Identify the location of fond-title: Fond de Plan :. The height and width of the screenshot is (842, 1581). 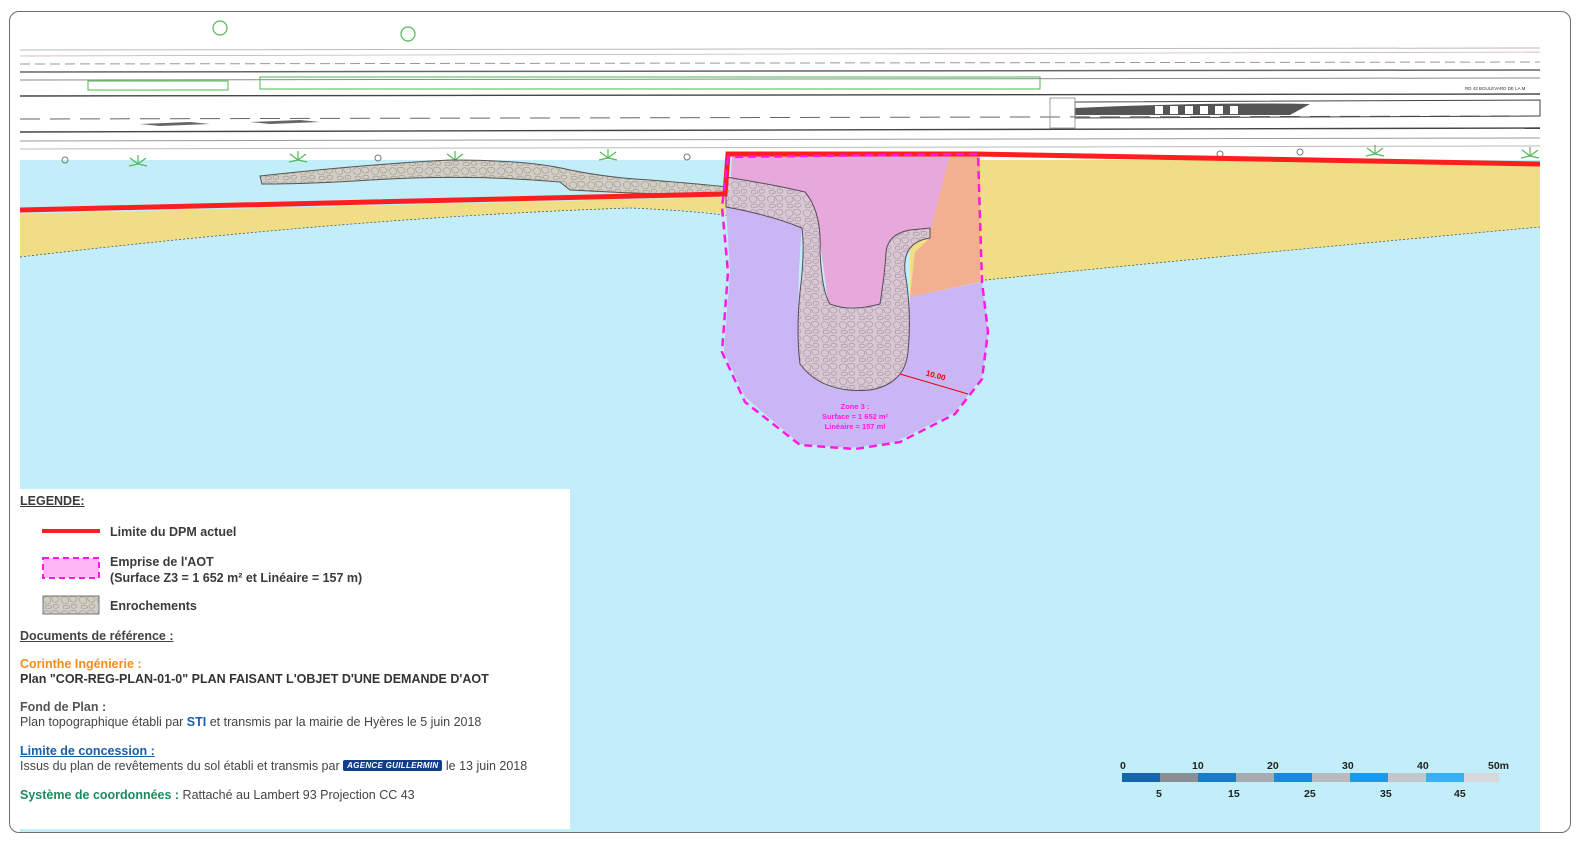
(63, 707).